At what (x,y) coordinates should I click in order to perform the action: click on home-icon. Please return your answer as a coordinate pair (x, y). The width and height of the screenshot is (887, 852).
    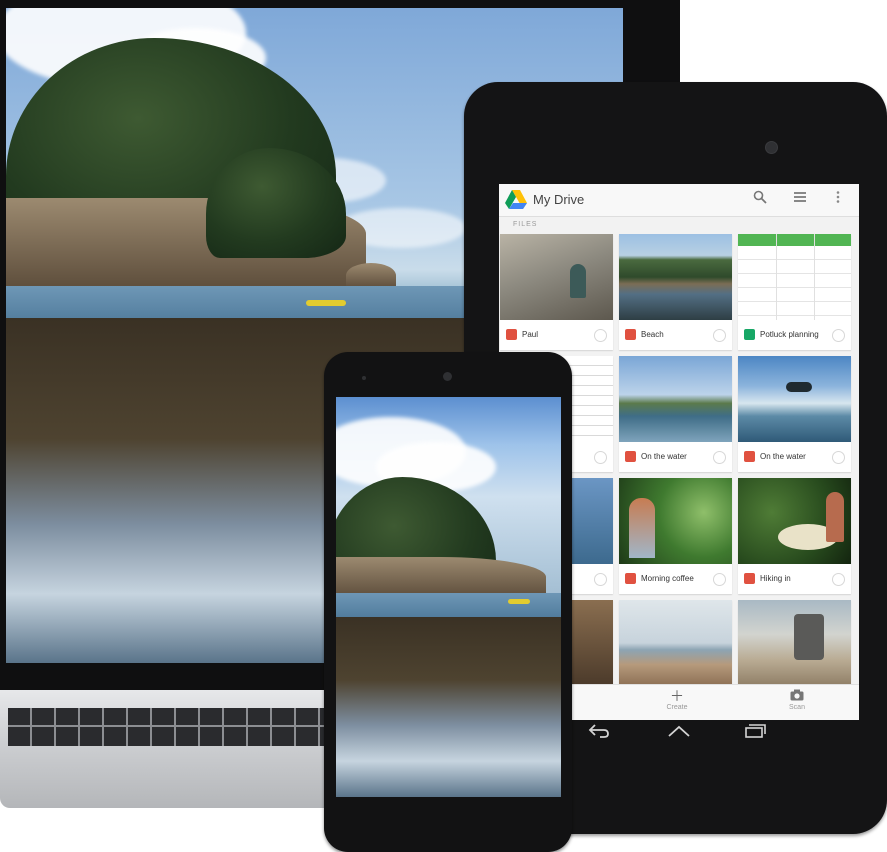
    Looking at the image, I should click on (679, 733).